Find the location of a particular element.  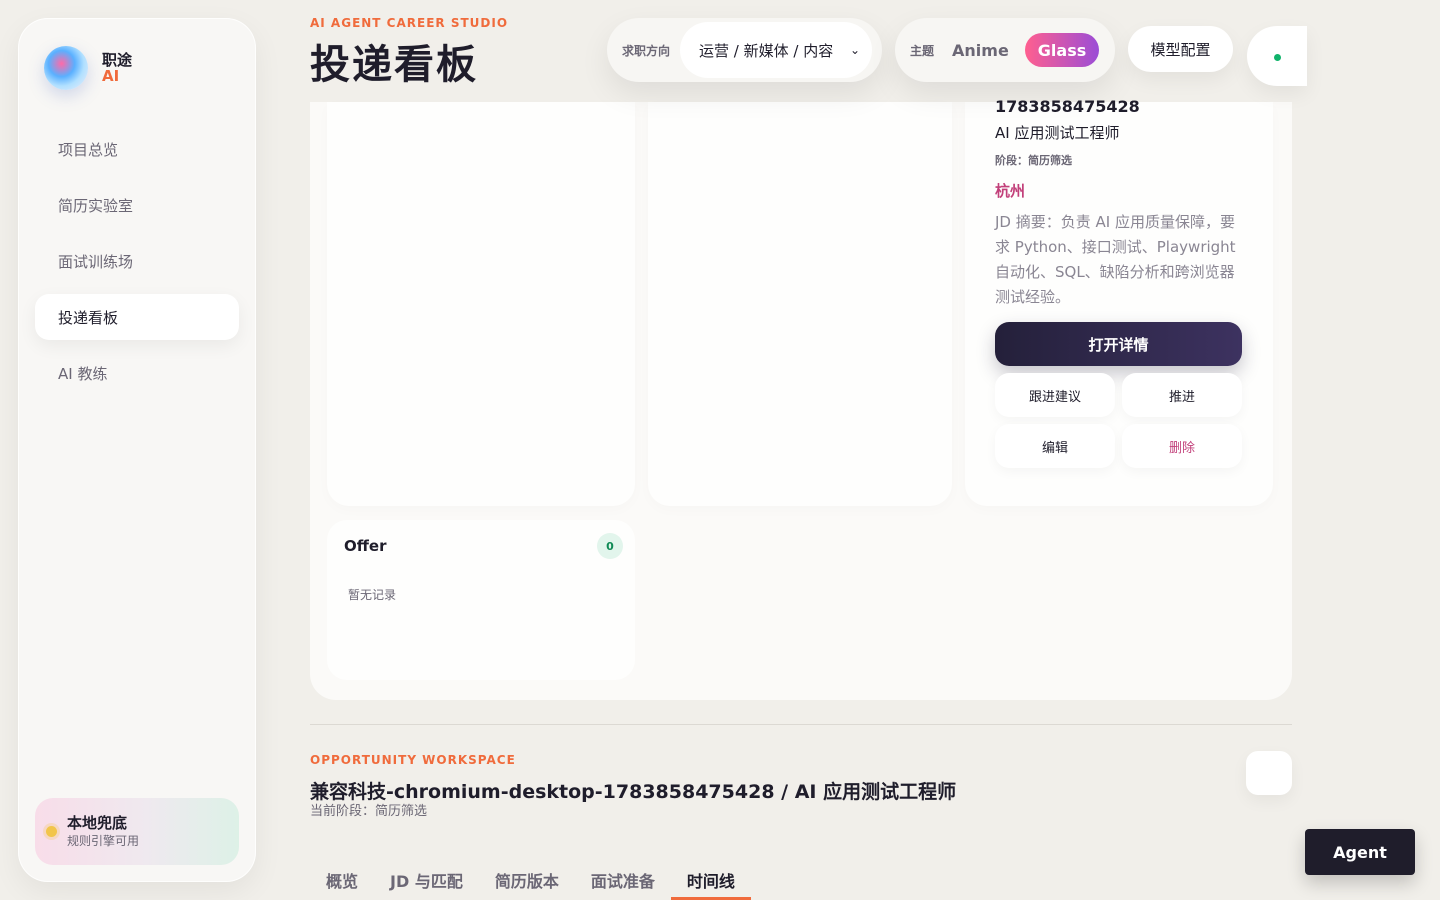

connection-status is located at coordinates (1277, 56).